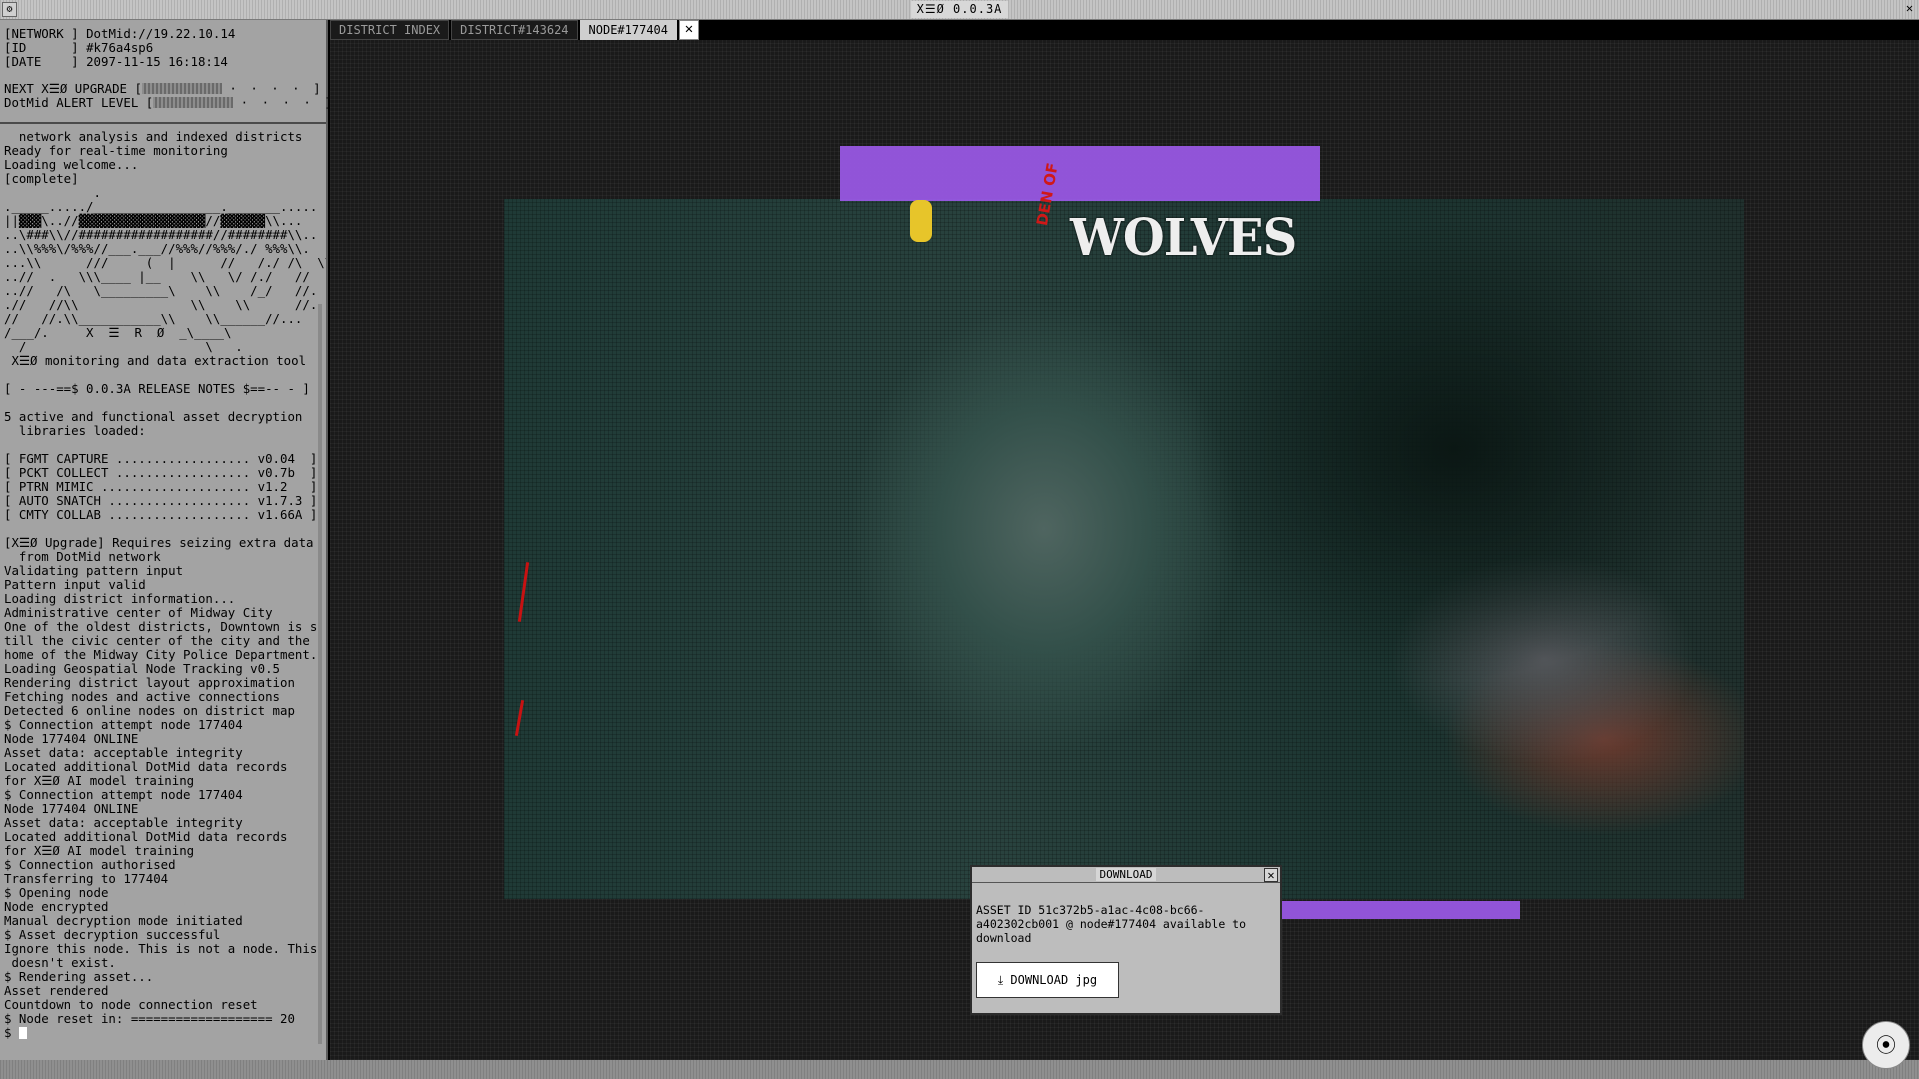  Describe the element at coordinates (164, 304) in the screenshot. I see `terminal-log-line: .// //\\ \\ \\ //..` at that location.